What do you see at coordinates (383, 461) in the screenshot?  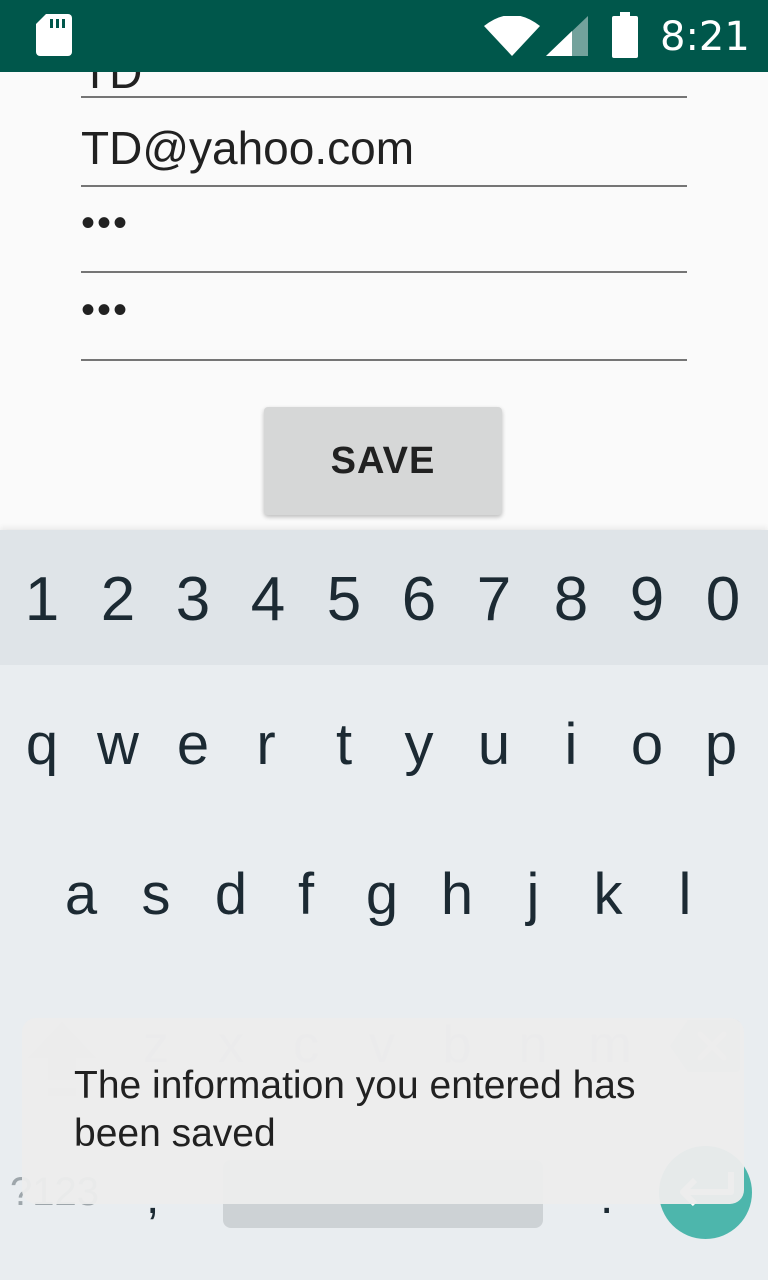 I see `save-button: SAVE` at bounding box center [383, 461].